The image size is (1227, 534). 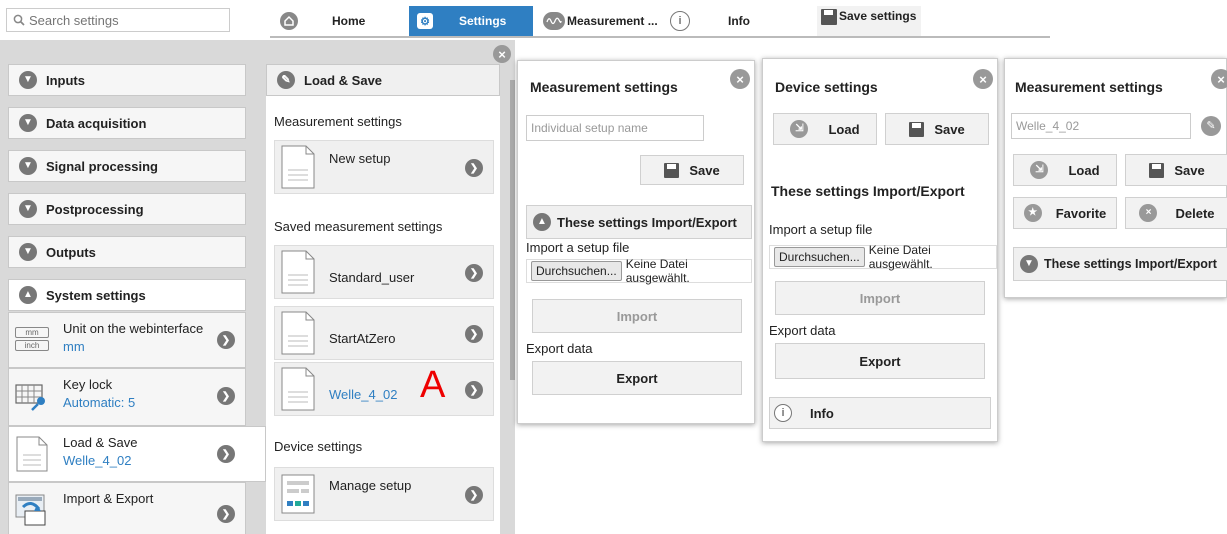 What do you see at coordinates (32, 396) in the screenshot?
I see `keyboard-key-icon` at bounding box center [32, 396].